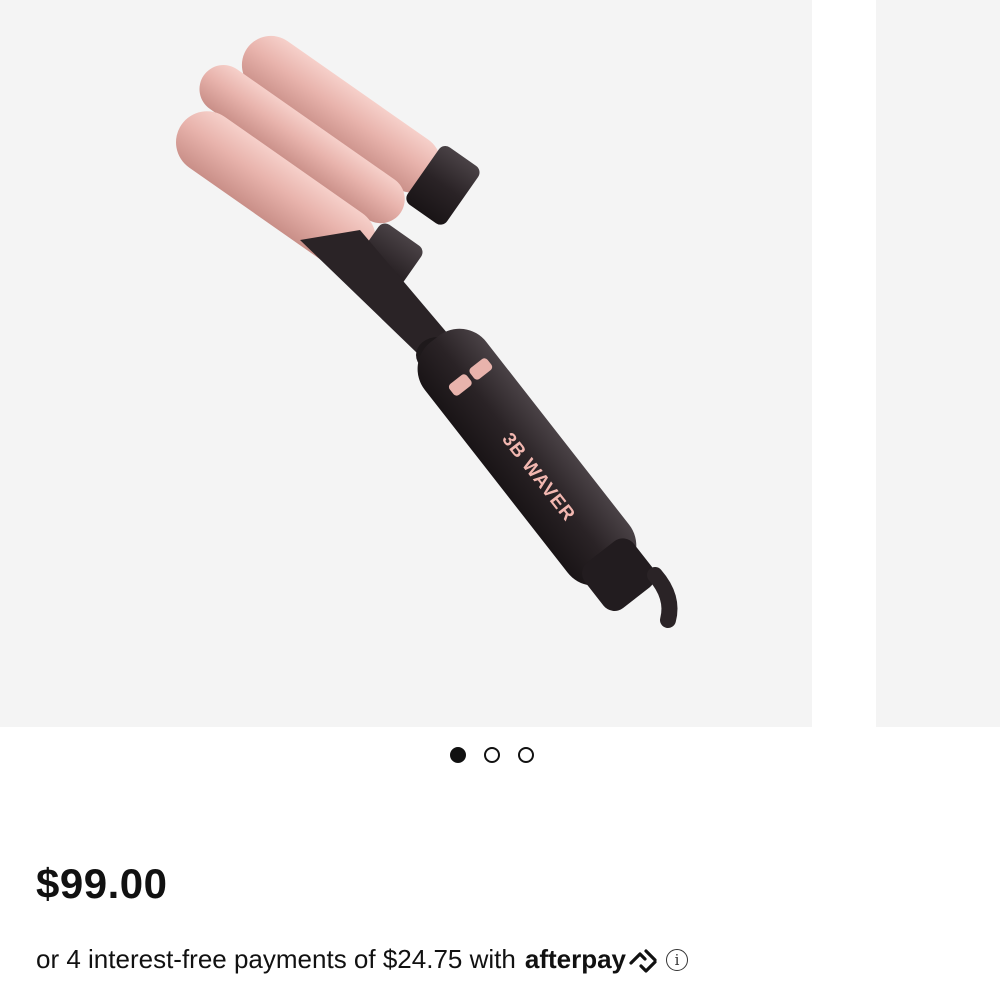 The image size is (1000, 1000). Describe the element at coordinates (575, 959) in the screenshot. I see `afterpay-label: afterpay` at that location.